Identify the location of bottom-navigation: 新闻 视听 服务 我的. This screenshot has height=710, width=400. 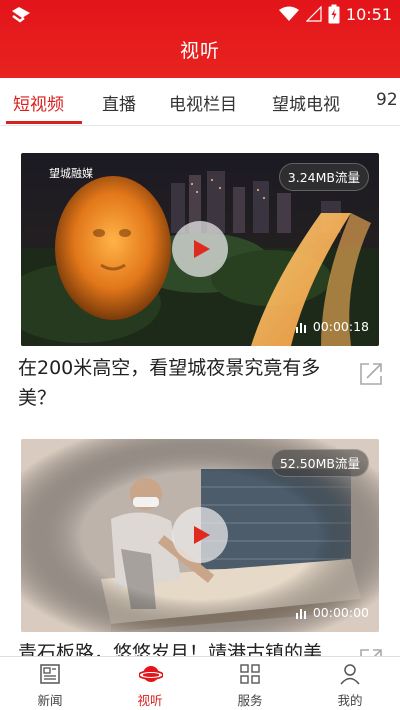
(200, 683).